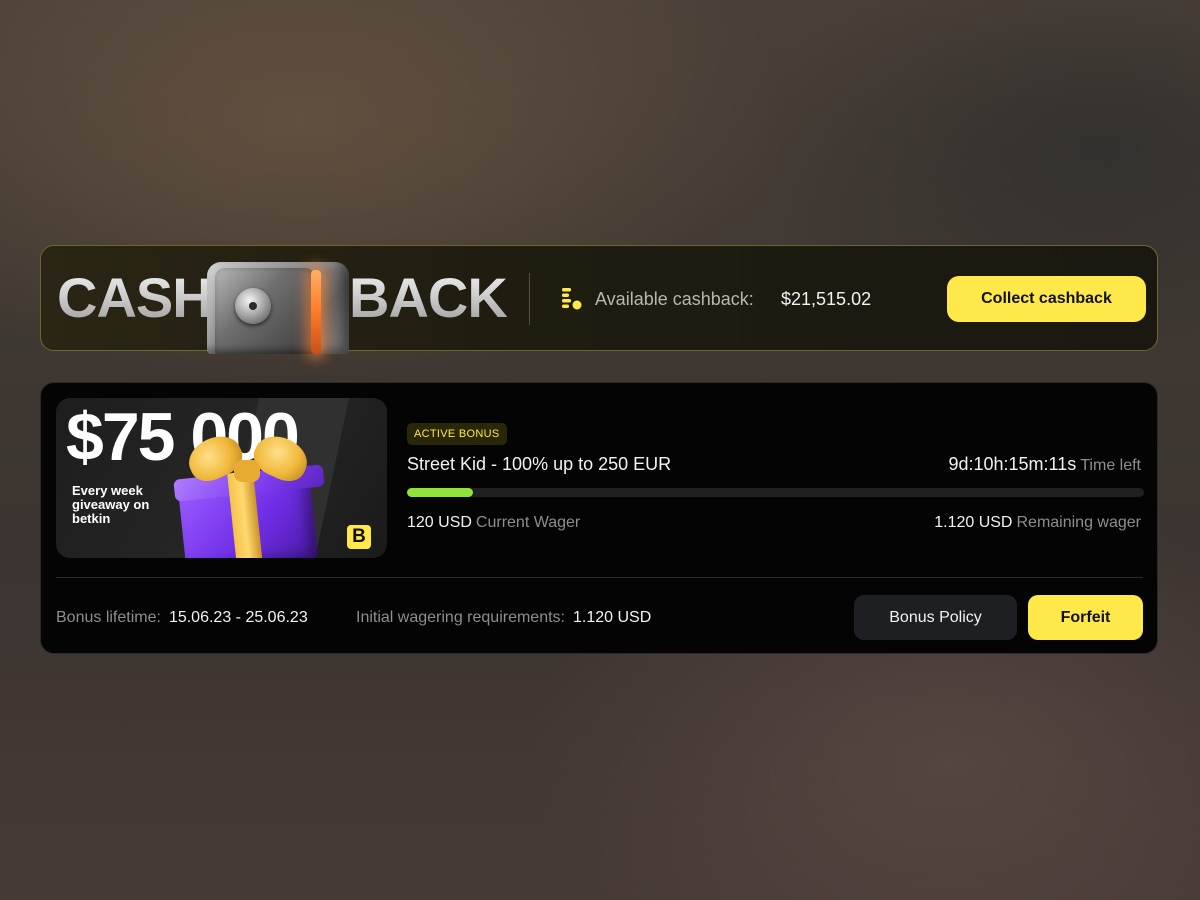 This screenshot has width=1200, height=900. I want to click on wager-progress-fill, so click(440, 492).